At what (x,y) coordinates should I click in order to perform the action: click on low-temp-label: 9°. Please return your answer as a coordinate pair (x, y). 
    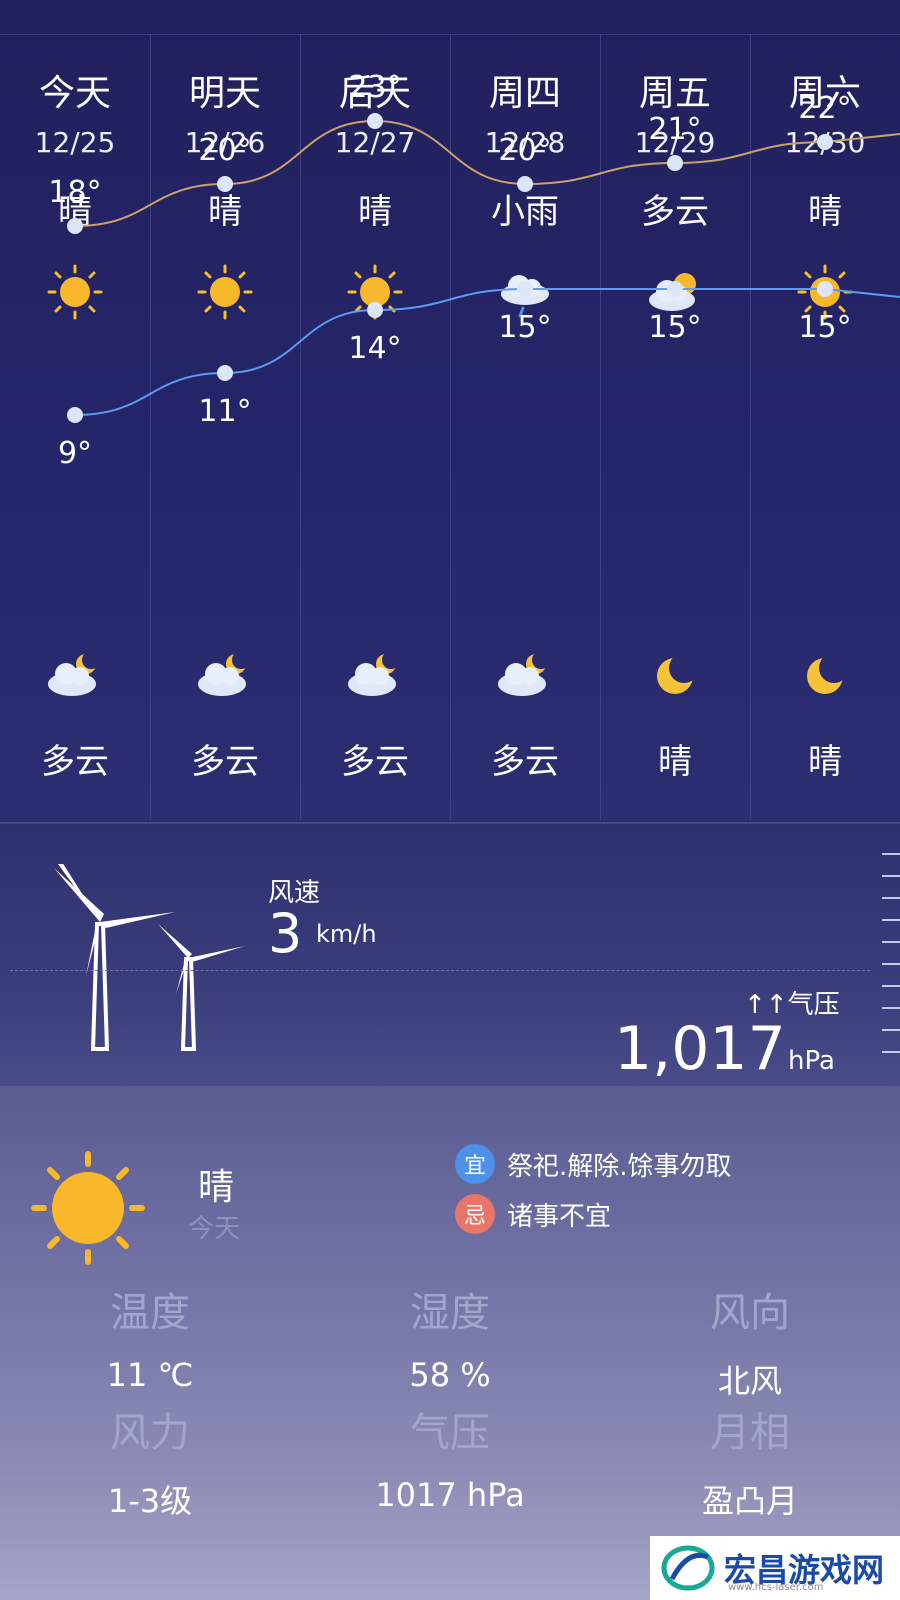
    Looking at the image, I should click on (75, 453).